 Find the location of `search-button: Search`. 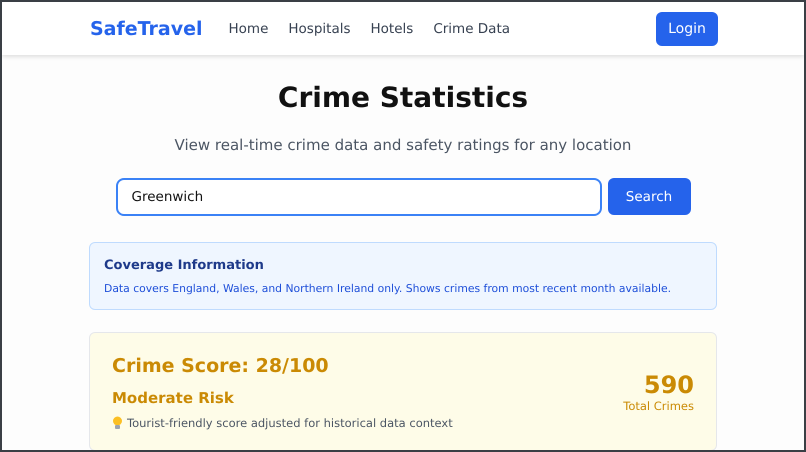

search-button: Search is located at coordinates (649, 196).